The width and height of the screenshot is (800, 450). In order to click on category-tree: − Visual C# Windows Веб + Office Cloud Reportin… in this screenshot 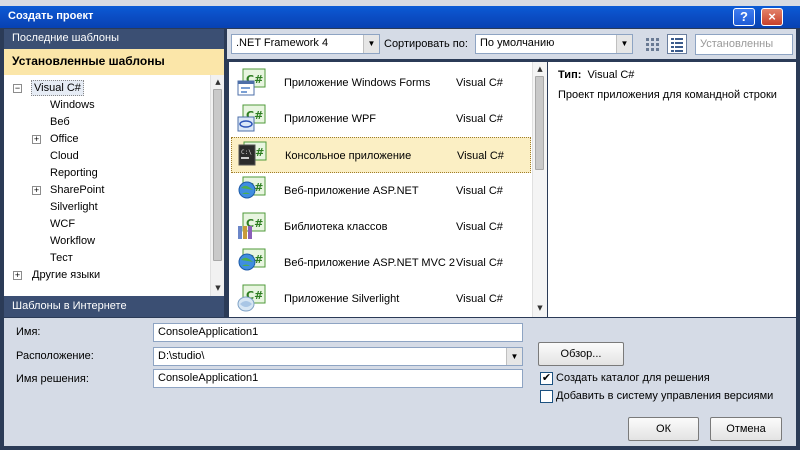, I will do `click(107, 186)`.